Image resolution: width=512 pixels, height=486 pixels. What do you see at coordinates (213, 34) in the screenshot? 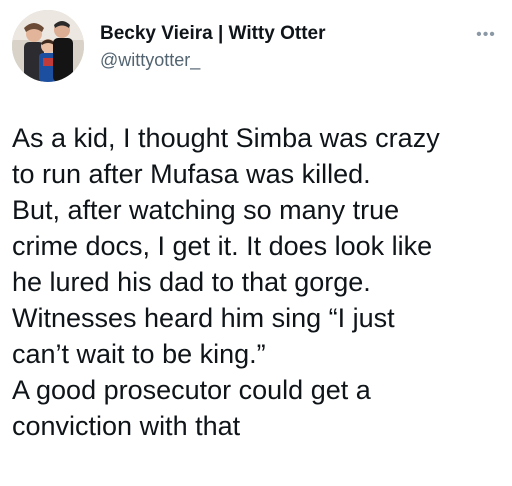
I see `author-display-name: Becky Vieira | Witty Otter` at bounding box center [213, 34].